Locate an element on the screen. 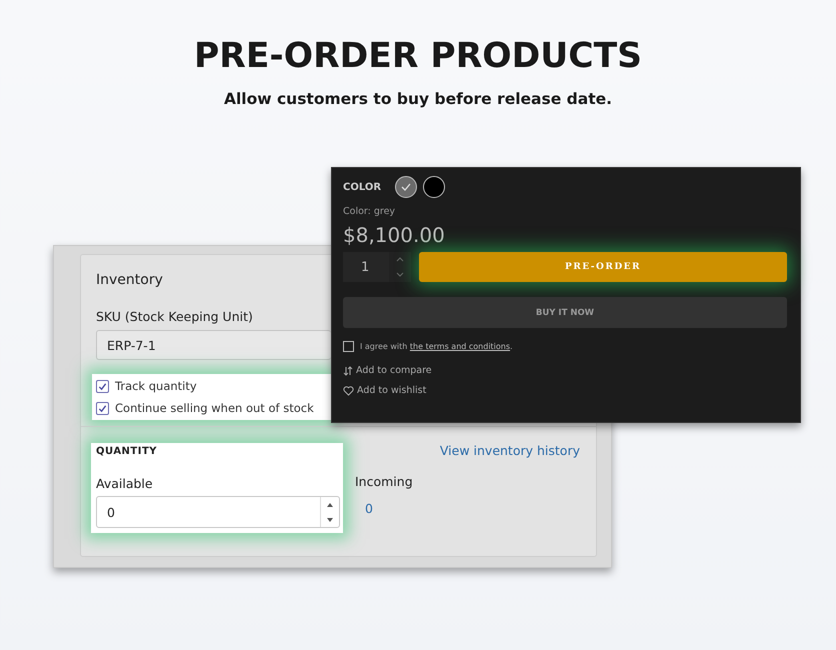 Image resolution: width=836 pixels, height=650 pixels. quantity-field: 1 is located at coordinates (377, 267).